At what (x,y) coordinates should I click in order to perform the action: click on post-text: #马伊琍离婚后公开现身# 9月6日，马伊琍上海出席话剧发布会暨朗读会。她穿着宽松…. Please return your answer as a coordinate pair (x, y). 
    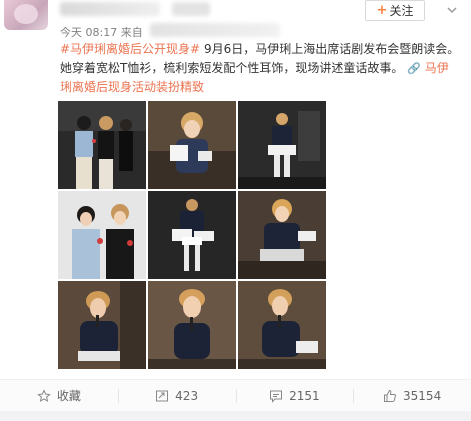
    Looking at the image, I should click on (260, 68).